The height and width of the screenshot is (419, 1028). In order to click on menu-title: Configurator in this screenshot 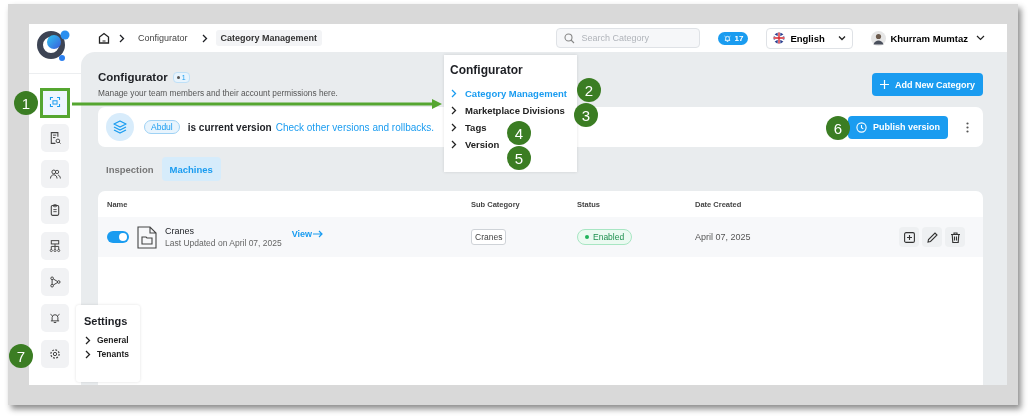, I will do `click(487, 70)`.